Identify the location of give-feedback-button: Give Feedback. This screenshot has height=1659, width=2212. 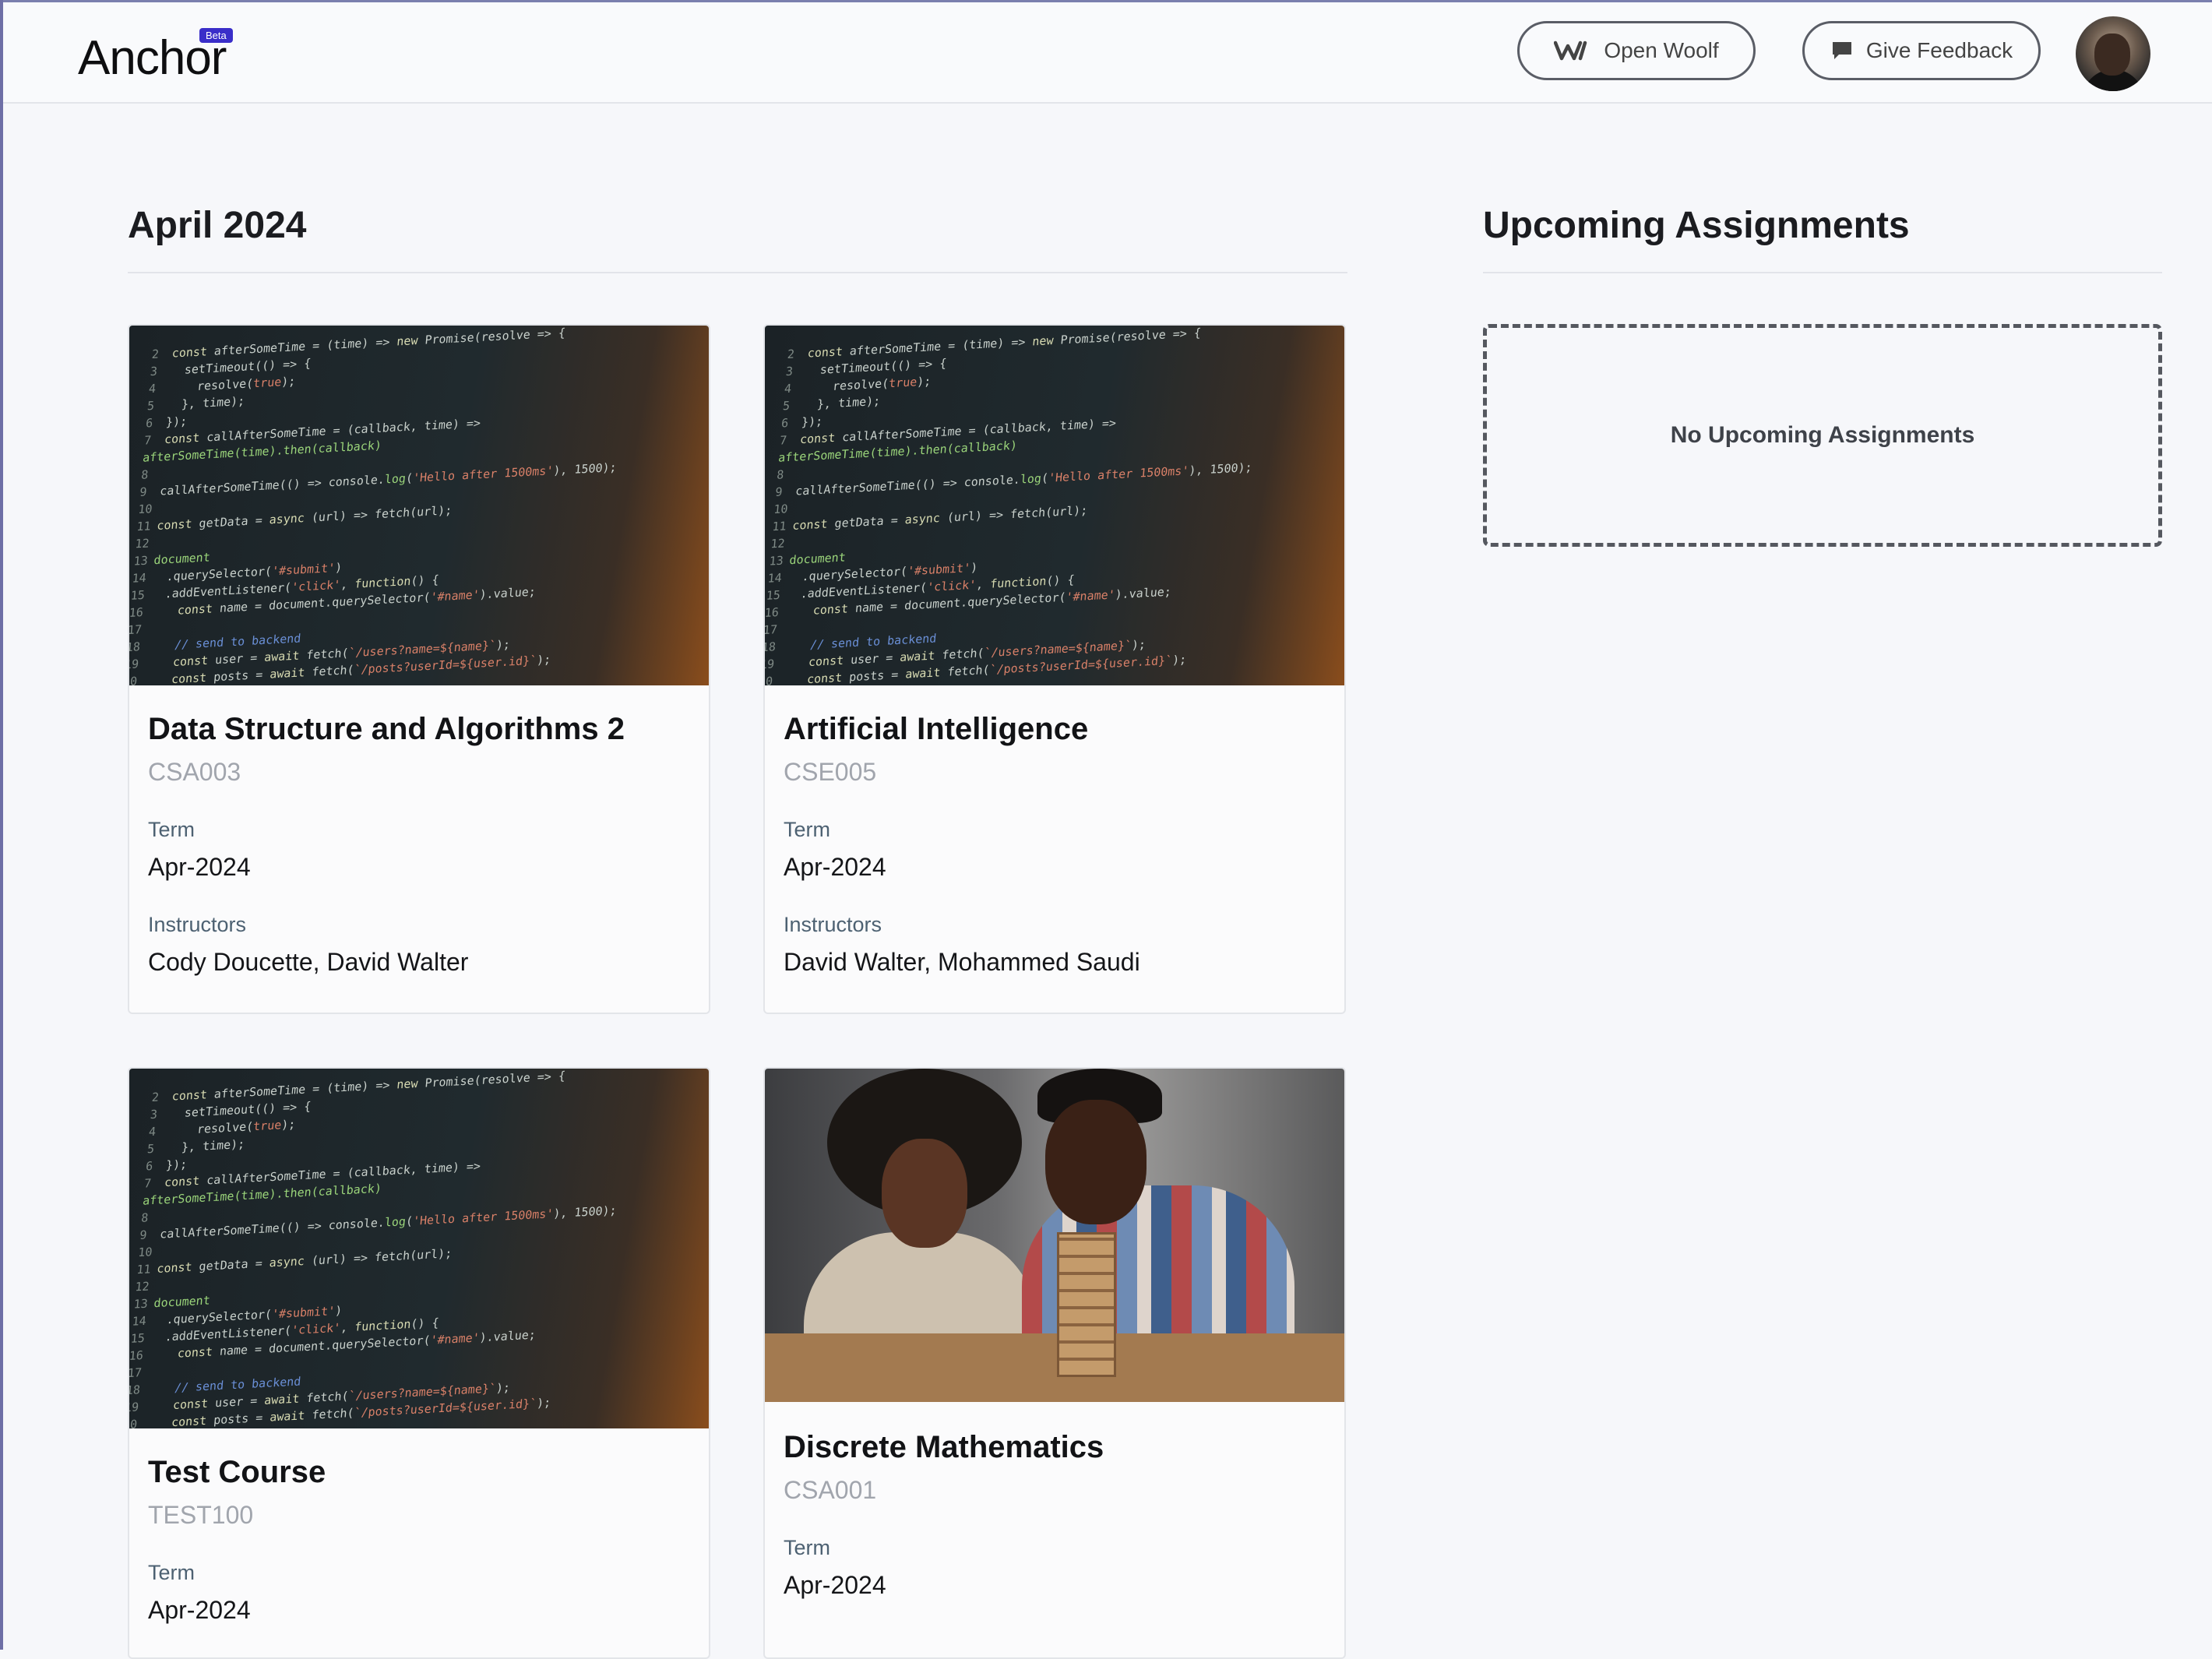
(1921, 50).